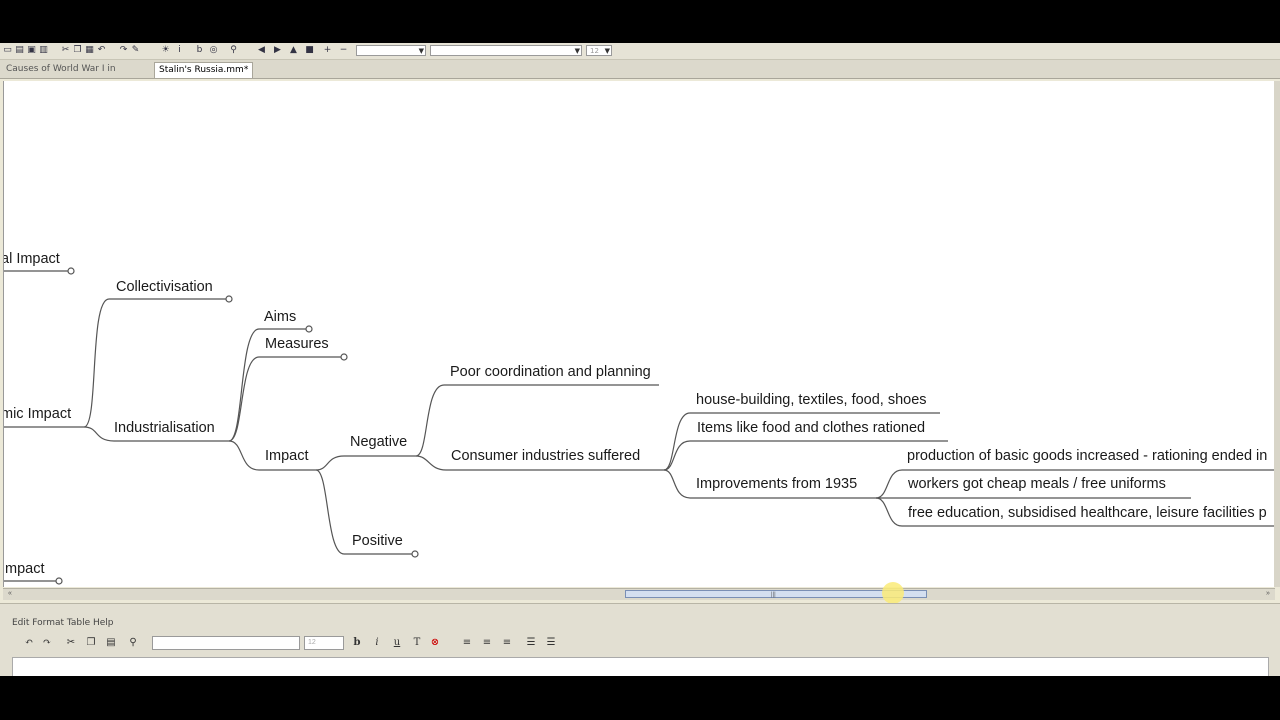 Image resolution: width=1280 pixels, height=720 pixels. I want to click on new-icon: ▭, so click(7, 50).